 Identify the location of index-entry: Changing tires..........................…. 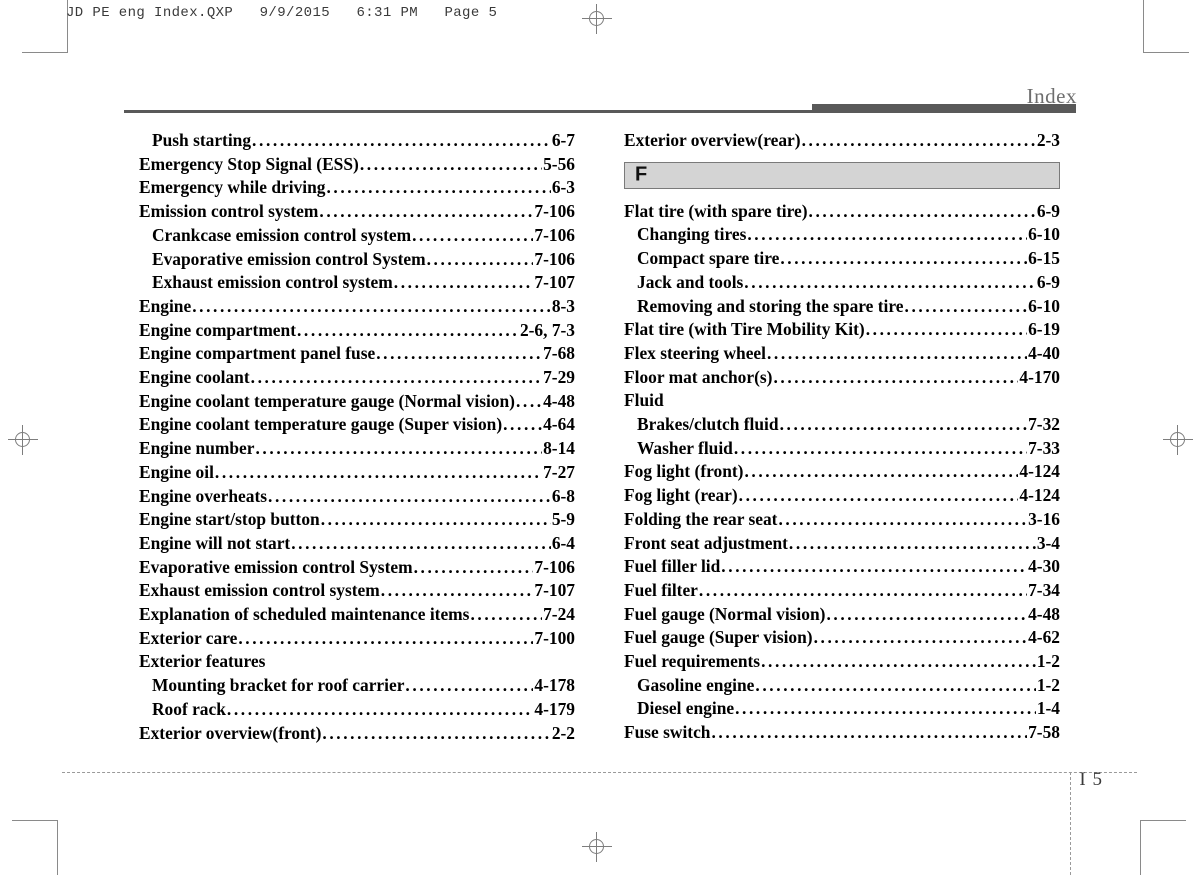
(842, 235).